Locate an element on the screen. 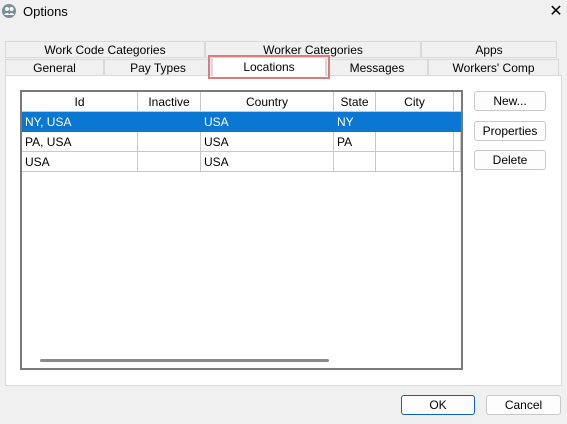  column-header-state: State is located at coordinates (355, 102).